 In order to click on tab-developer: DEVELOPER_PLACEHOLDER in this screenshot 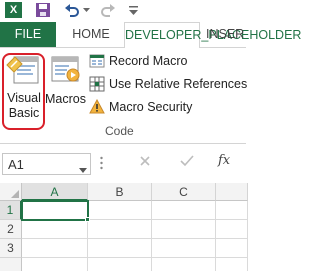, I will do `click(212, 35)`.